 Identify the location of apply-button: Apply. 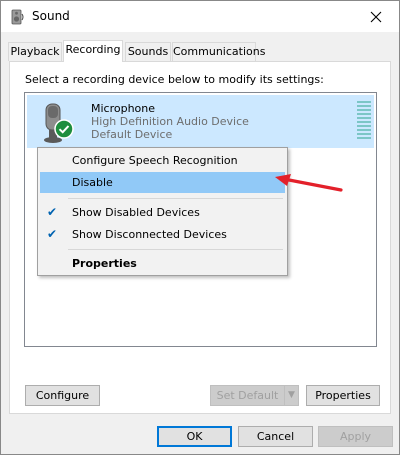
(355, 436).